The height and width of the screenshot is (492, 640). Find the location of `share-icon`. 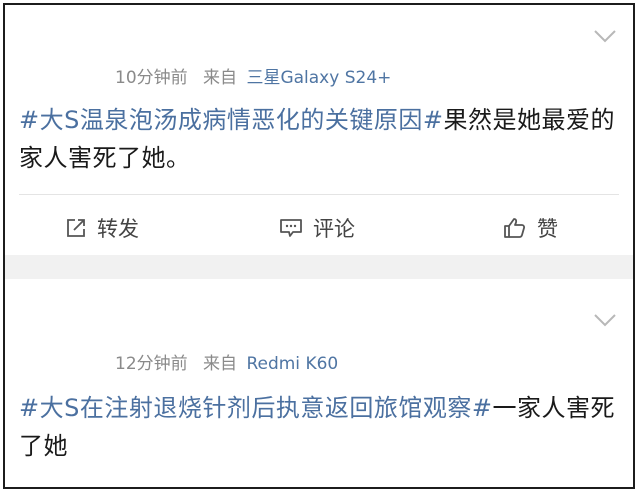

share-icon is located at coordinates (76, 228).